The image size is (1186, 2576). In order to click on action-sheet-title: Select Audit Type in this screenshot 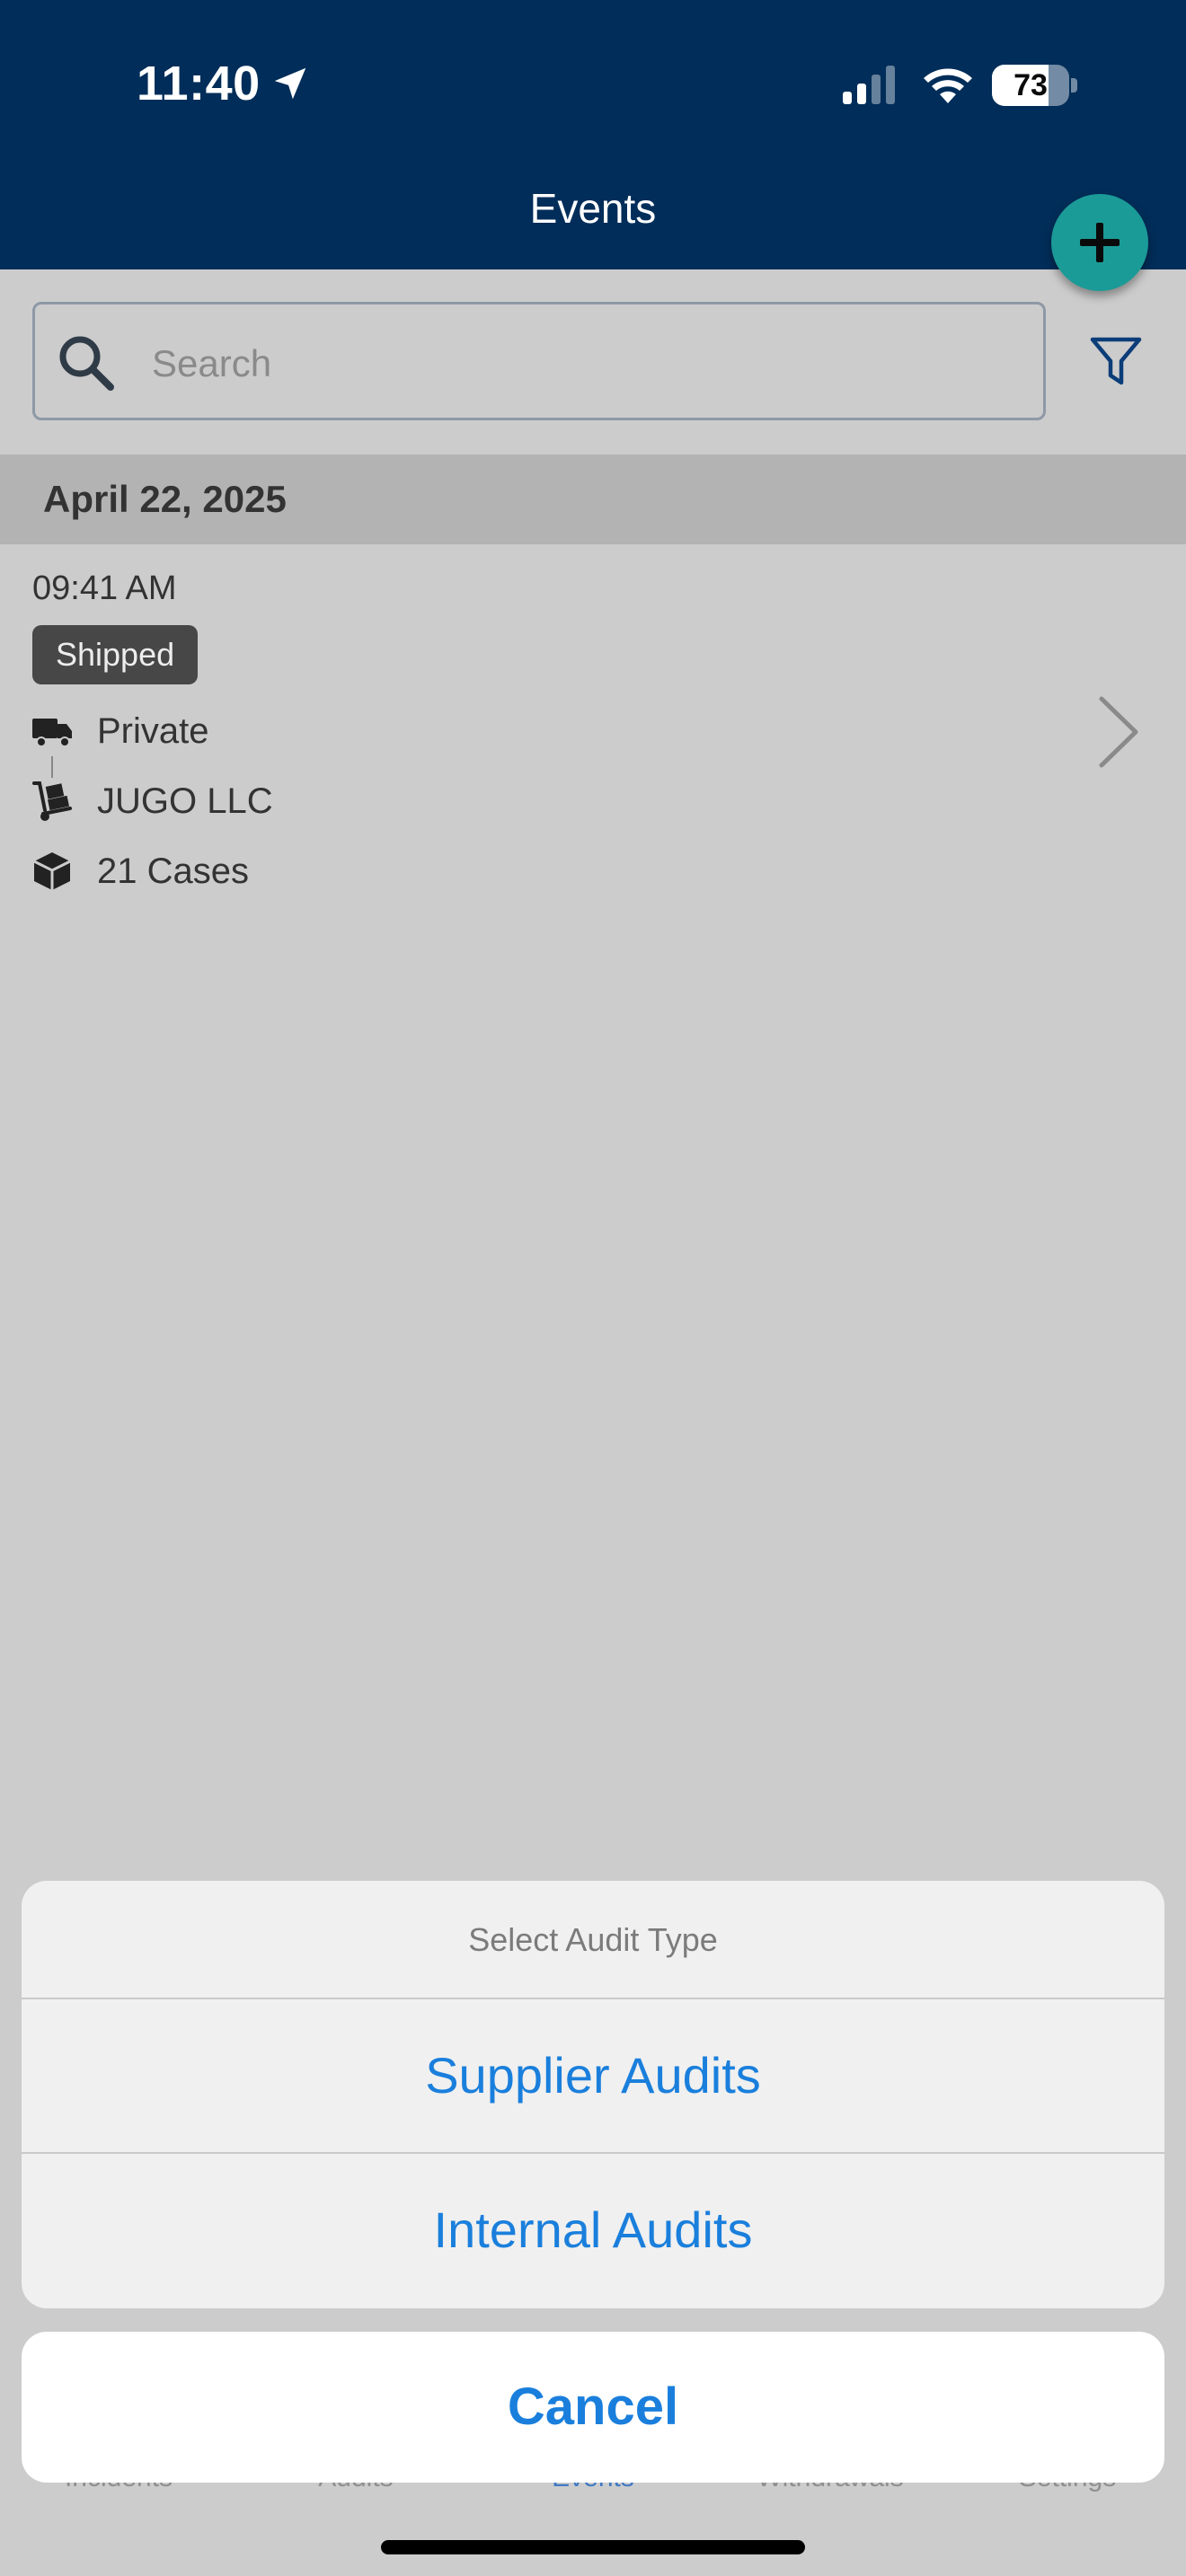, I will do `click(593, 1939)`.